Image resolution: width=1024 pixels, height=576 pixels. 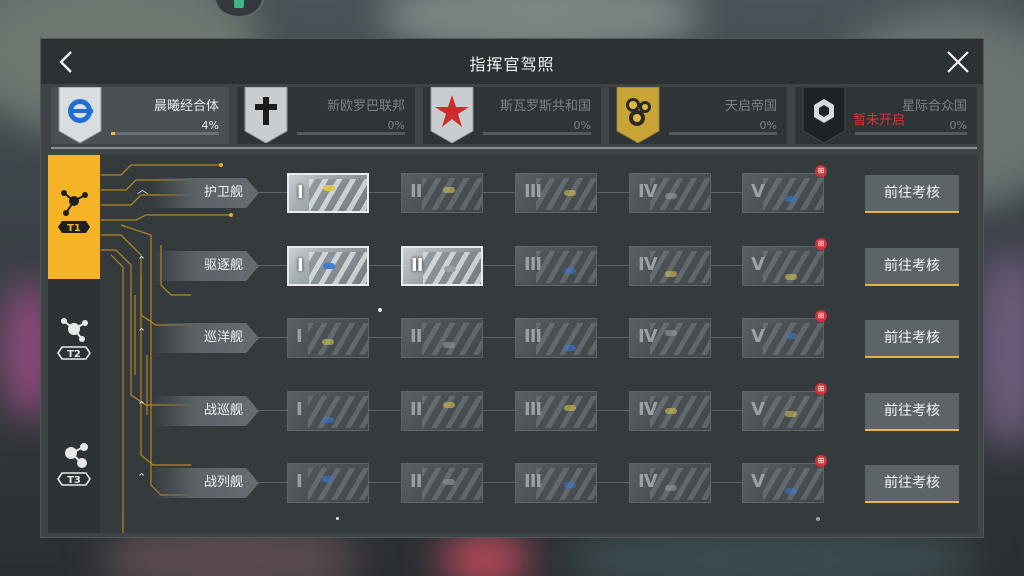 What do you see at coordinates (205, 483) in the screenshot?
I see `ship-class-label: 战列舰` at bounding box center [205, 483].